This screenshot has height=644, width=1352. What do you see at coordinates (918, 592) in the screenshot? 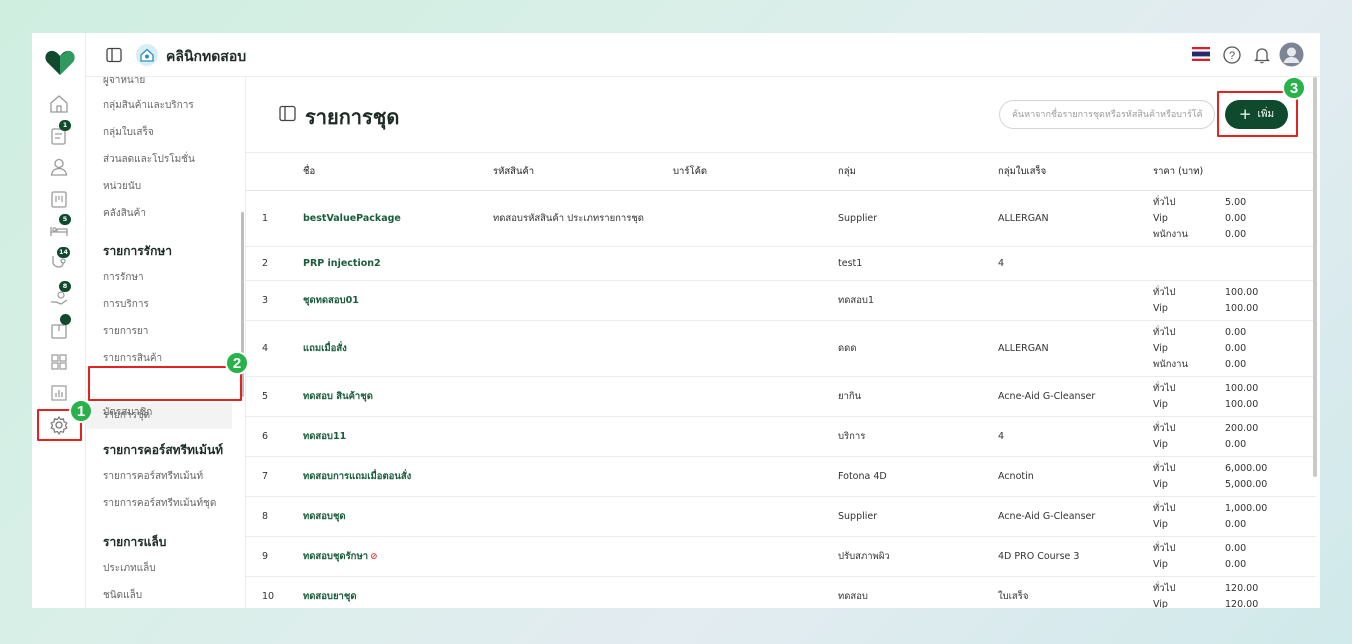
I see `cell-group: ทดสอบ` at bounding box center [918, 592].